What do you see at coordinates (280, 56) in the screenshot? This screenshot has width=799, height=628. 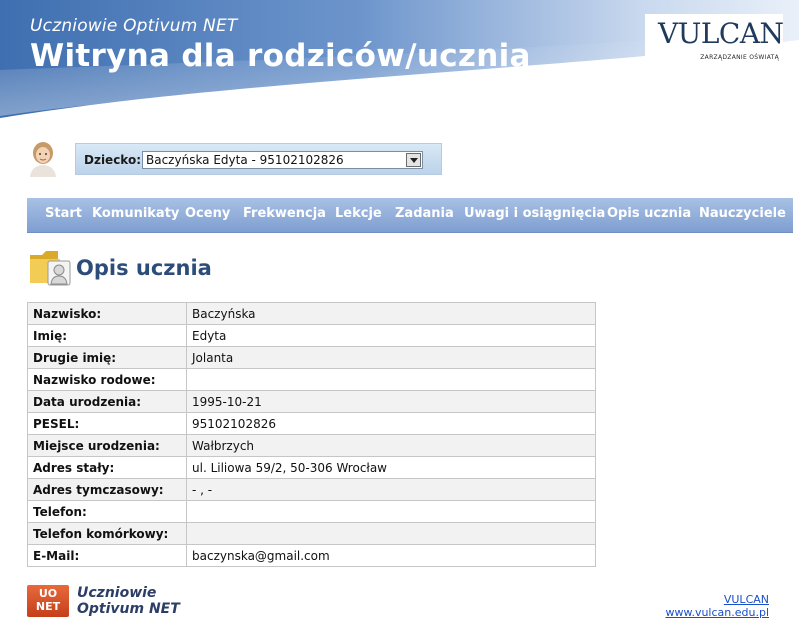 I see `app-title: Witryna dla rodziców/ucznia` at bounding box center [280, 56].